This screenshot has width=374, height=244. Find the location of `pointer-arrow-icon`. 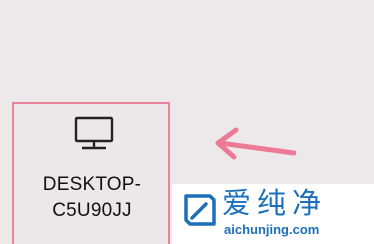

pointer-arrow-icon is located at coordinates (255, 143).